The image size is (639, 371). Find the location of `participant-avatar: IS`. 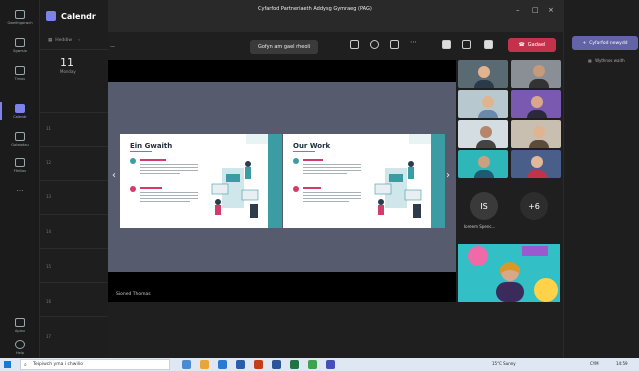

participant-avatar: IS is located at coordinates (484, 206).